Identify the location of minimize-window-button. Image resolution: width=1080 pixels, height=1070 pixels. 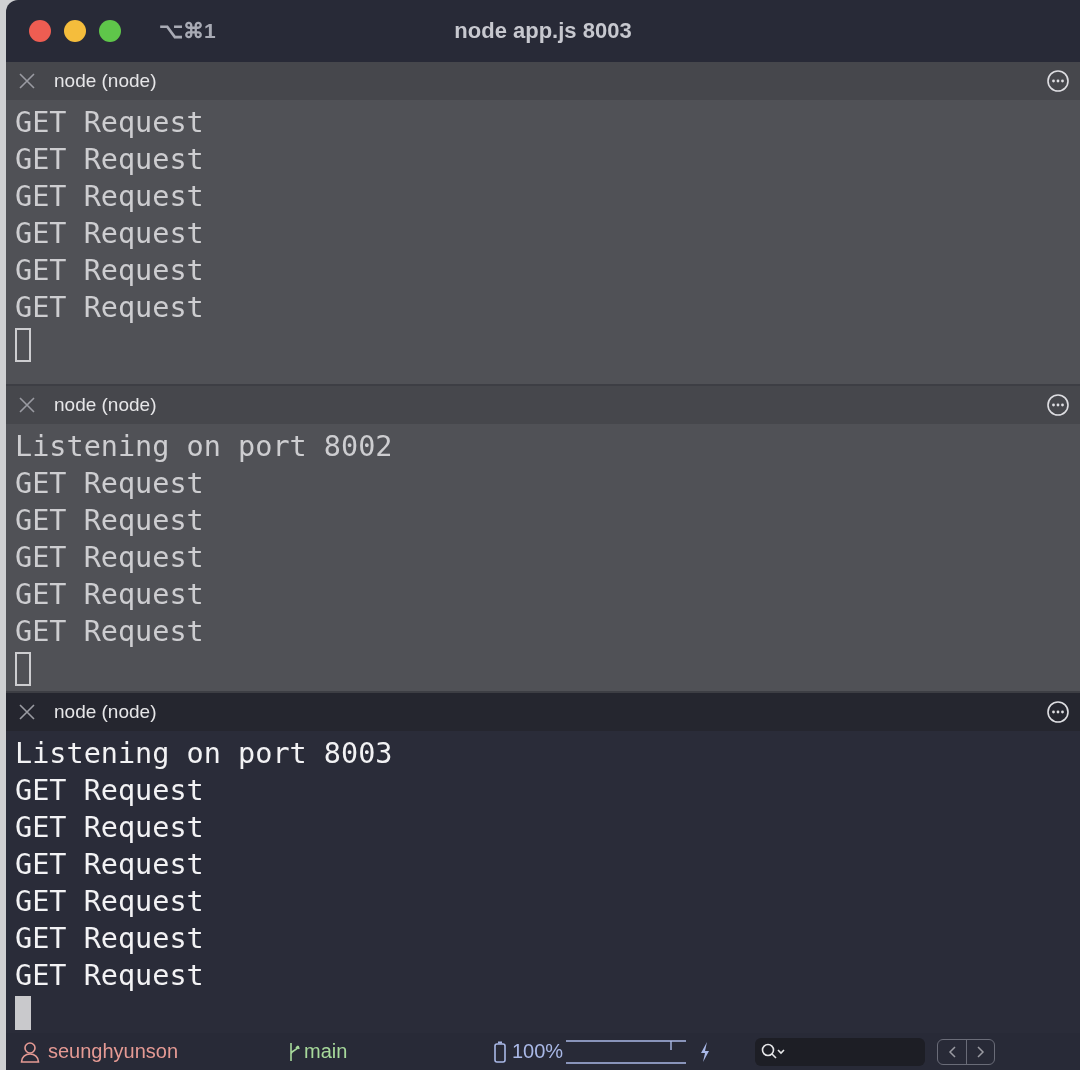
(75, 31).